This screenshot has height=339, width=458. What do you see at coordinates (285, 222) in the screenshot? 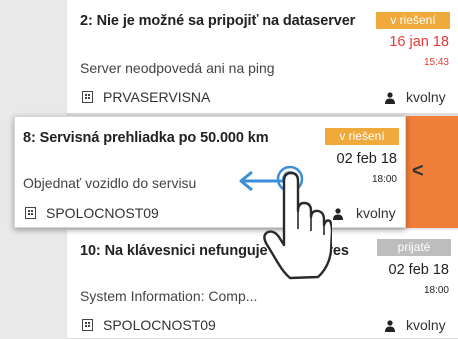
I see `swipe-hand-icon` at bounding box center [285, 222].